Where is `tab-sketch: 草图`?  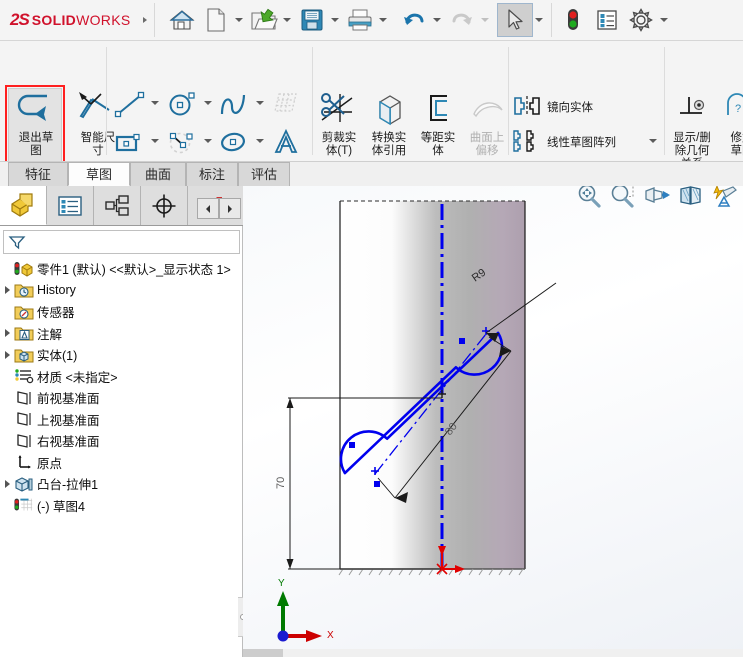
tab-sketch: 草图 is located at coordinates (99, 174).